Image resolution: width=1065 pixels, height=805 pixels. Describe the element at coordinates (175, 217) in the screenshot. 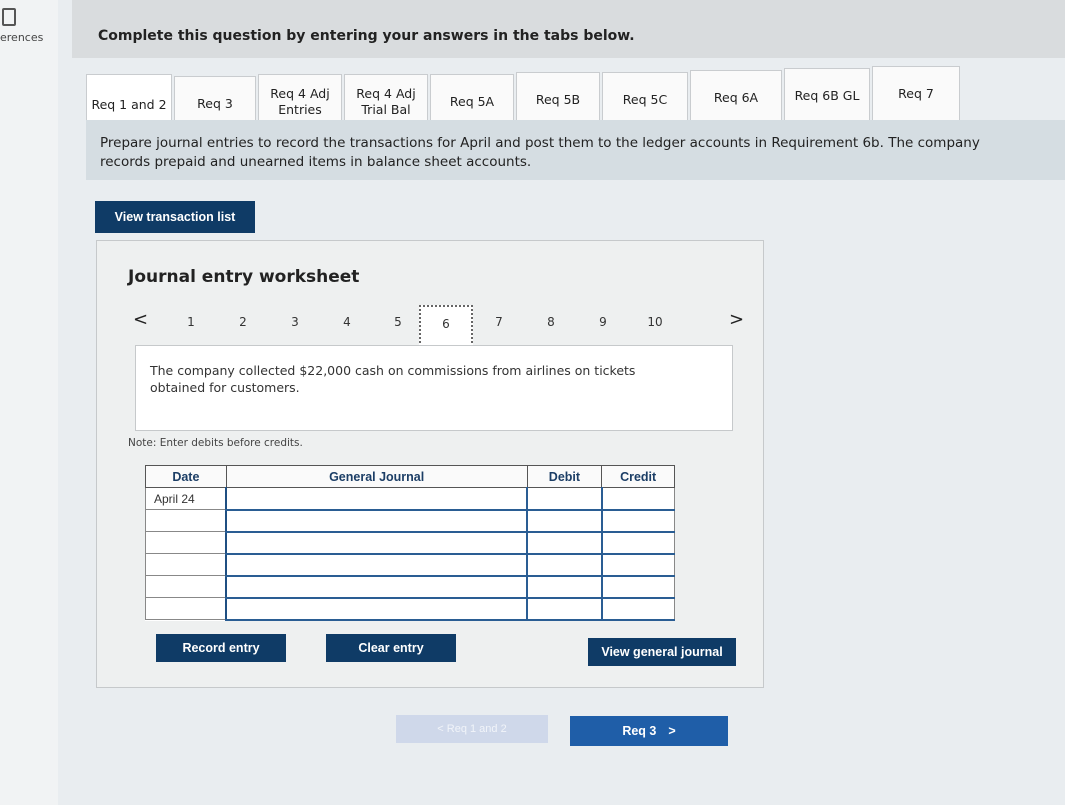

I see `view-transaction-list-button: View transaction list` at that location.